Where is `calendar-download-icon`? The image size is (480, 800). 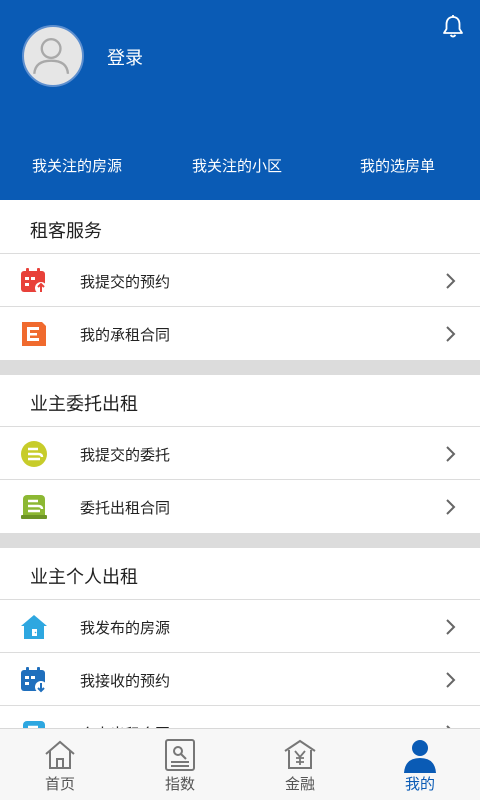 calendar-download-icon is located at coordinates (34, 680).